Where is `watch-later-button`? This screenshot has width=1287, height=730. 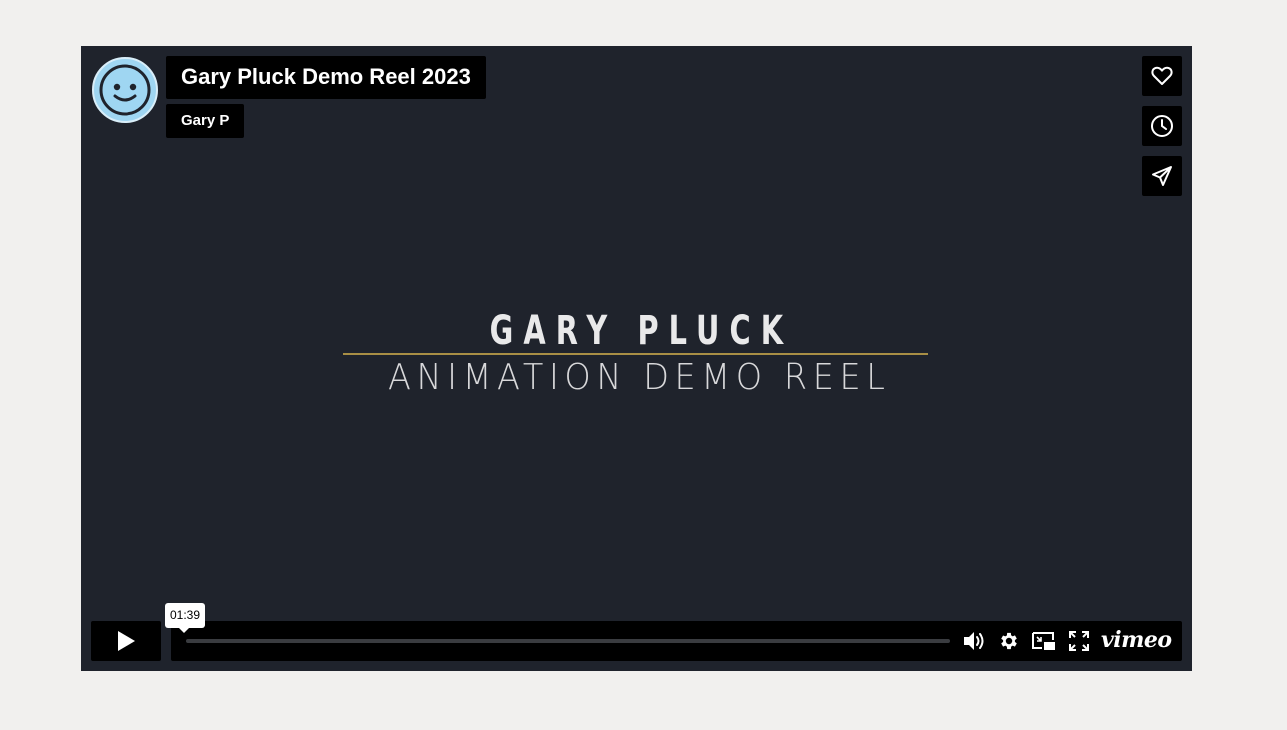
watch-later-button is located at coordinates (1162, 126).